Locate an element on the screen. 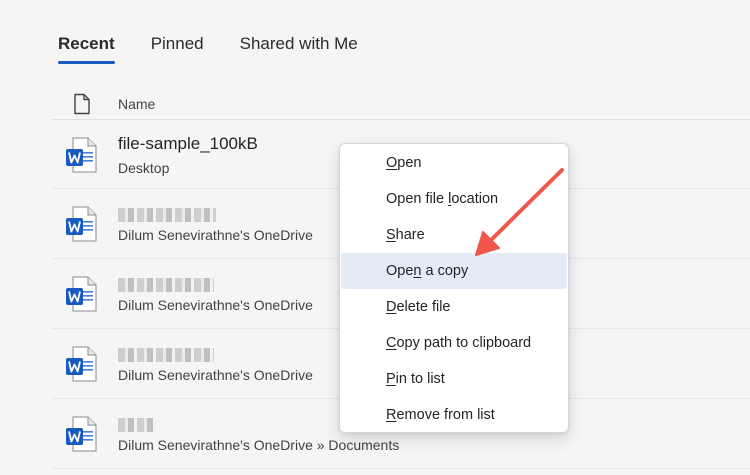 Image resolution: width=750 pixels, height=475 pixels. menu-item-accelerator: n is located at coordinates (417, 271).